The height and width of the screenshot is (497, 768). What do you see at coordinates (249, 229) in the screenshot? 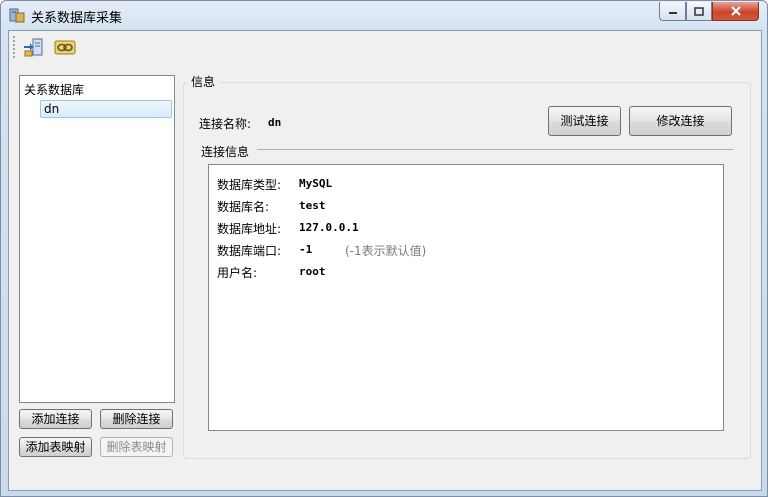
I see `db-address-label: 数据库地址:` at bounding box center [249, 229].